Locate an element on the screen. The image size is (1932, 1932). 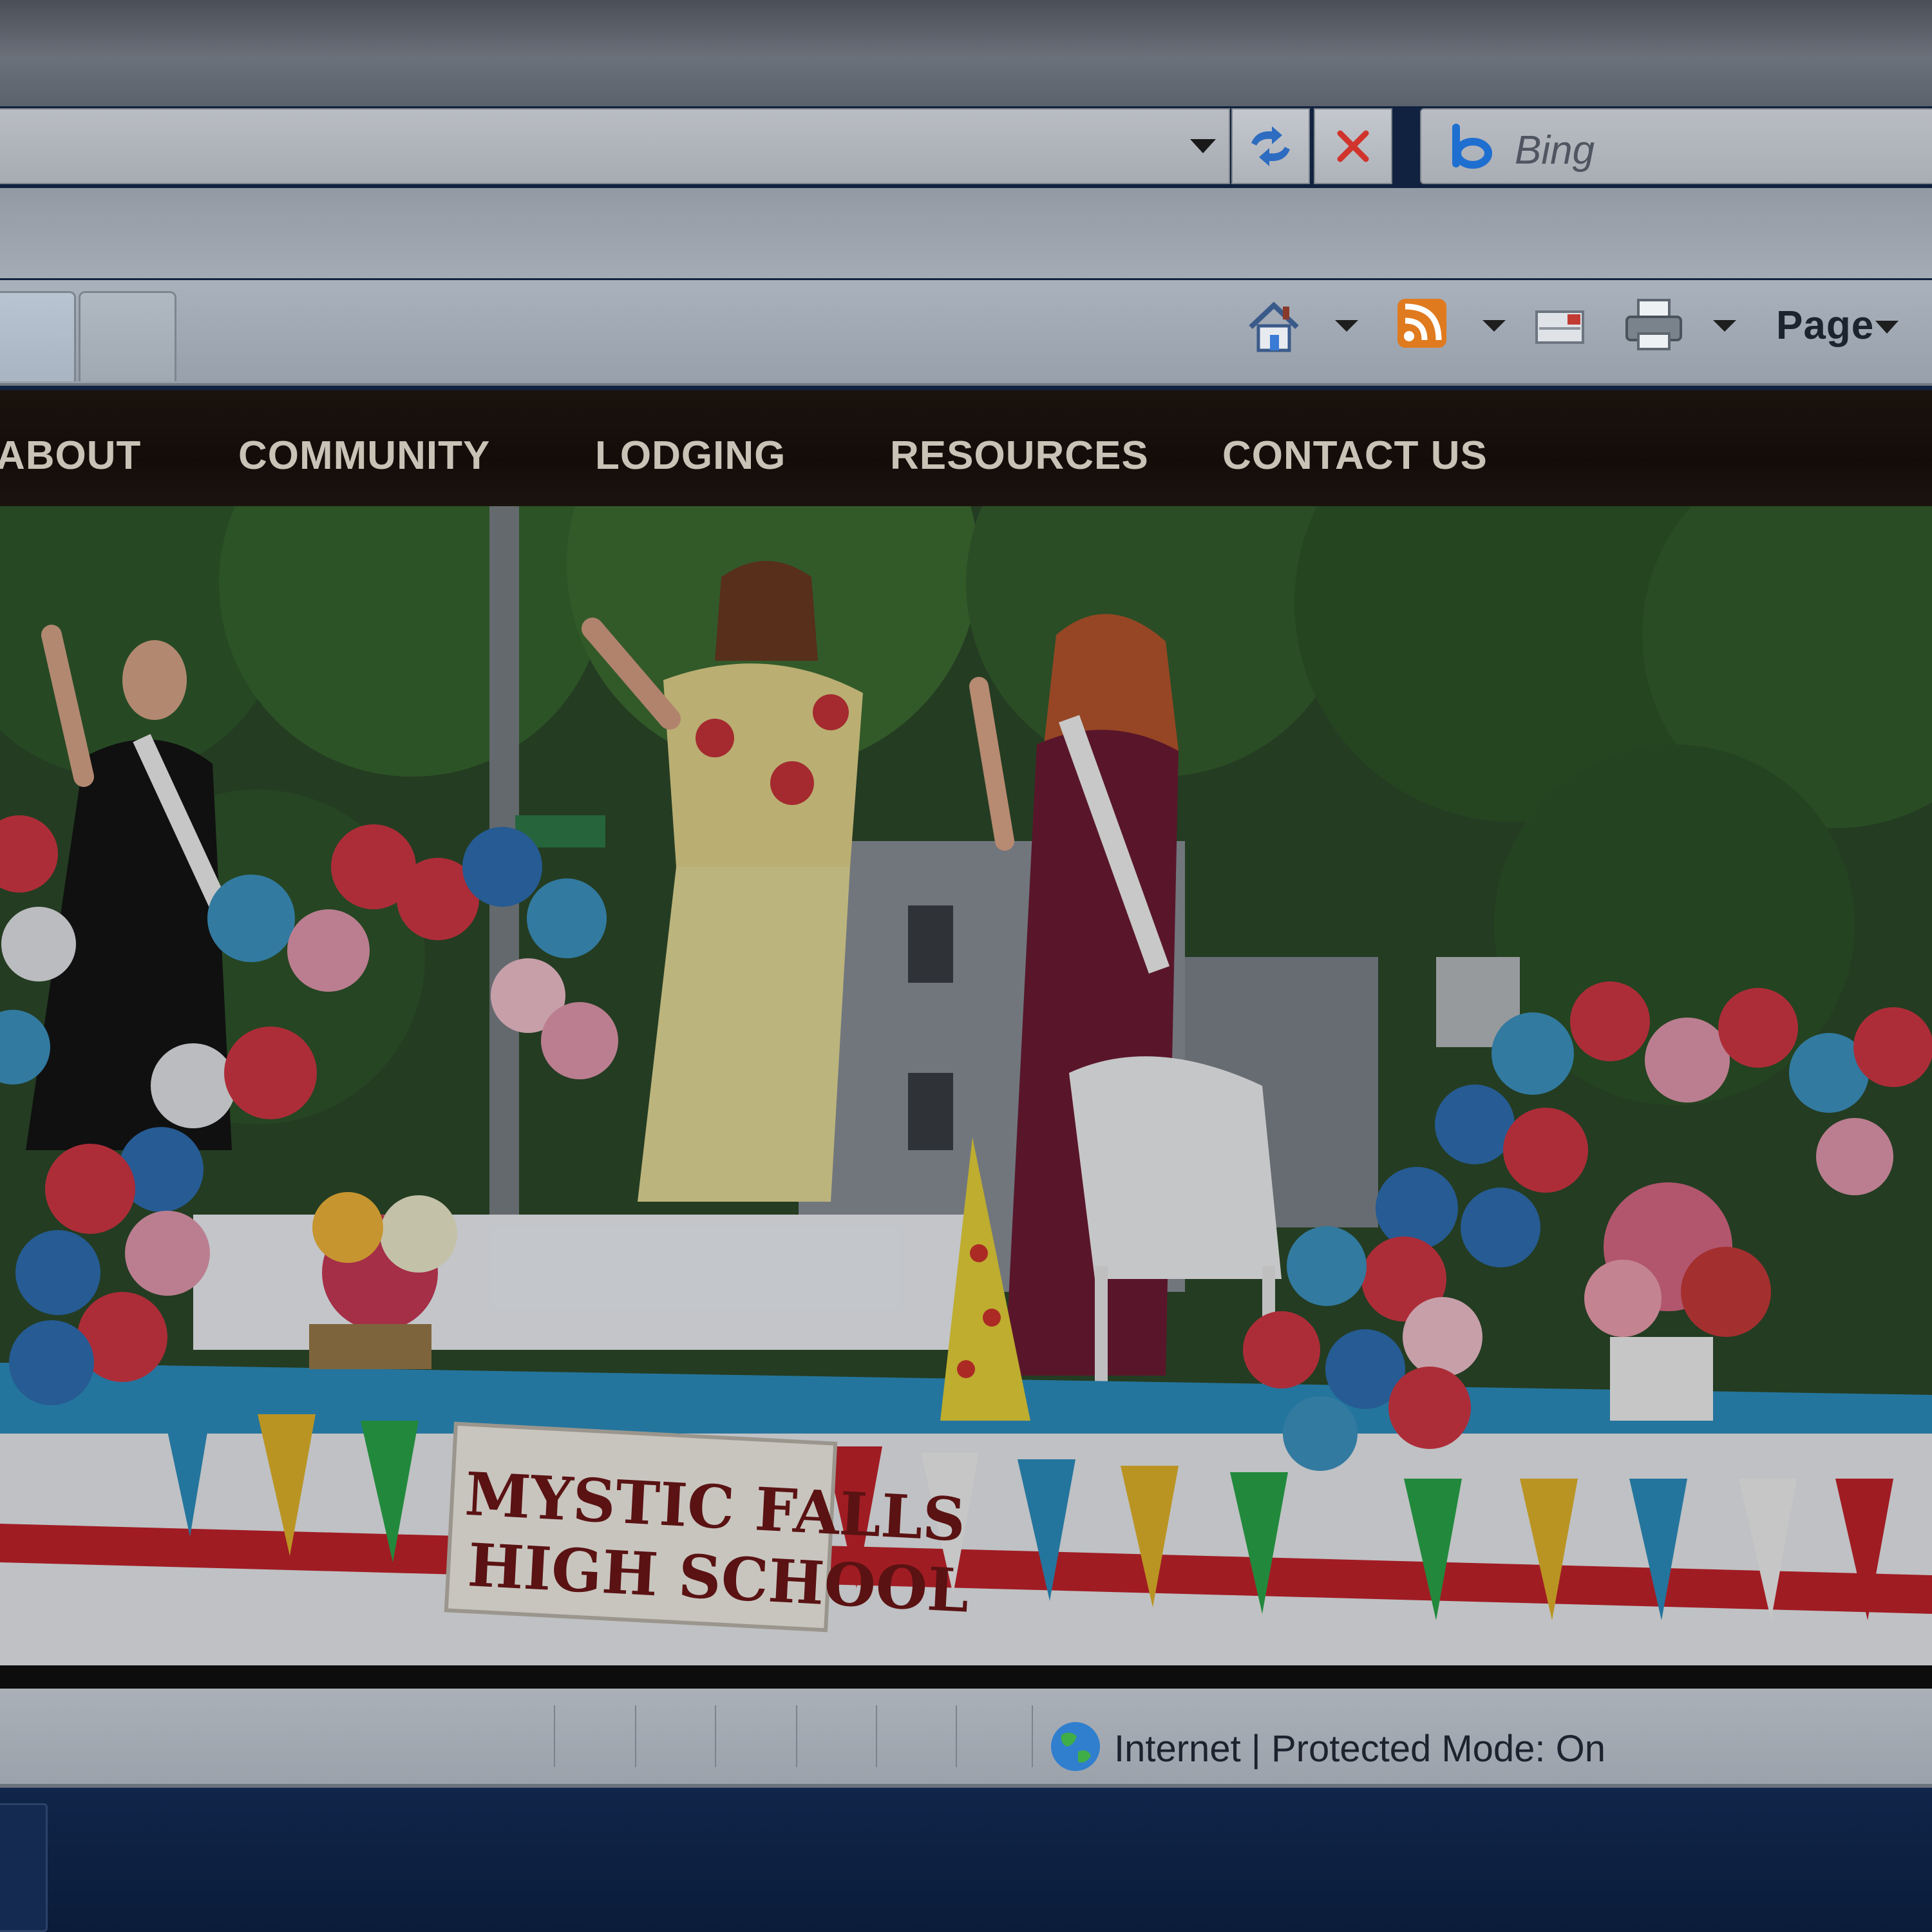
stop-icon is located at coordinates (1353, 146).